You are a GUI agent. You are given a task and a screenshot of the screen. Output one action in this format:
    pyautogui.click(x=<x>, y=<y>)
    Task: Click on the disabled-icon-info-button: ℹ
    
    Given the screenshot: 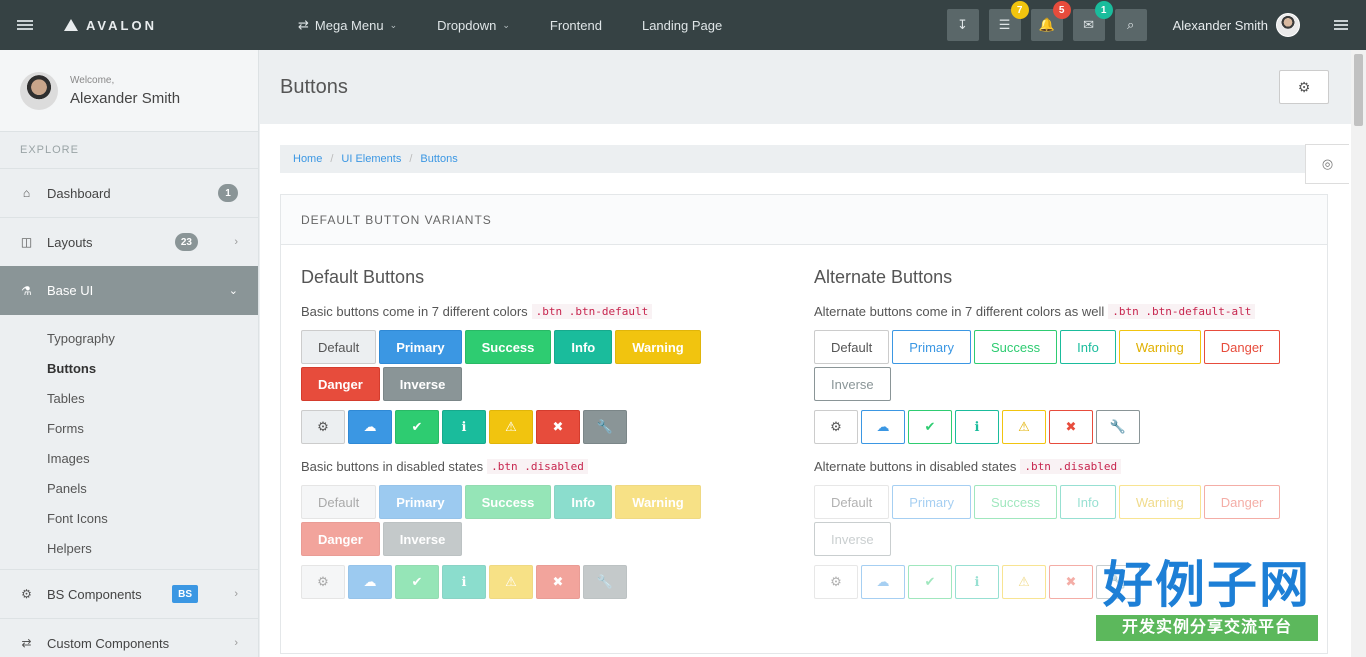 What is the action you would take?
    pyautogui.click(x=464, y=582)
    